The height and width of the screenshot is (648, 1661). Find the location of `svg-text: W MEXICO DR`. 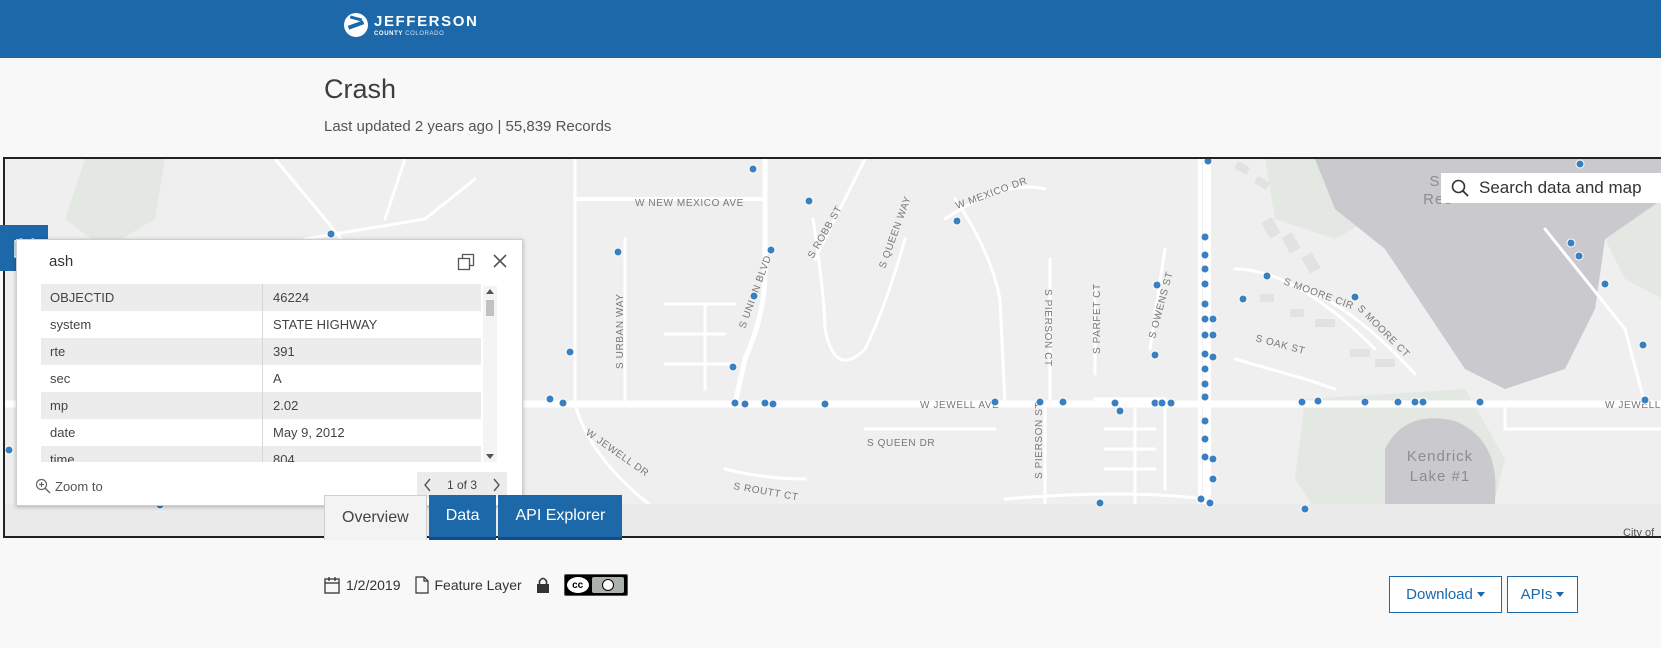

svg-text: W MEXICO DR is located at coordinates (991, 194).